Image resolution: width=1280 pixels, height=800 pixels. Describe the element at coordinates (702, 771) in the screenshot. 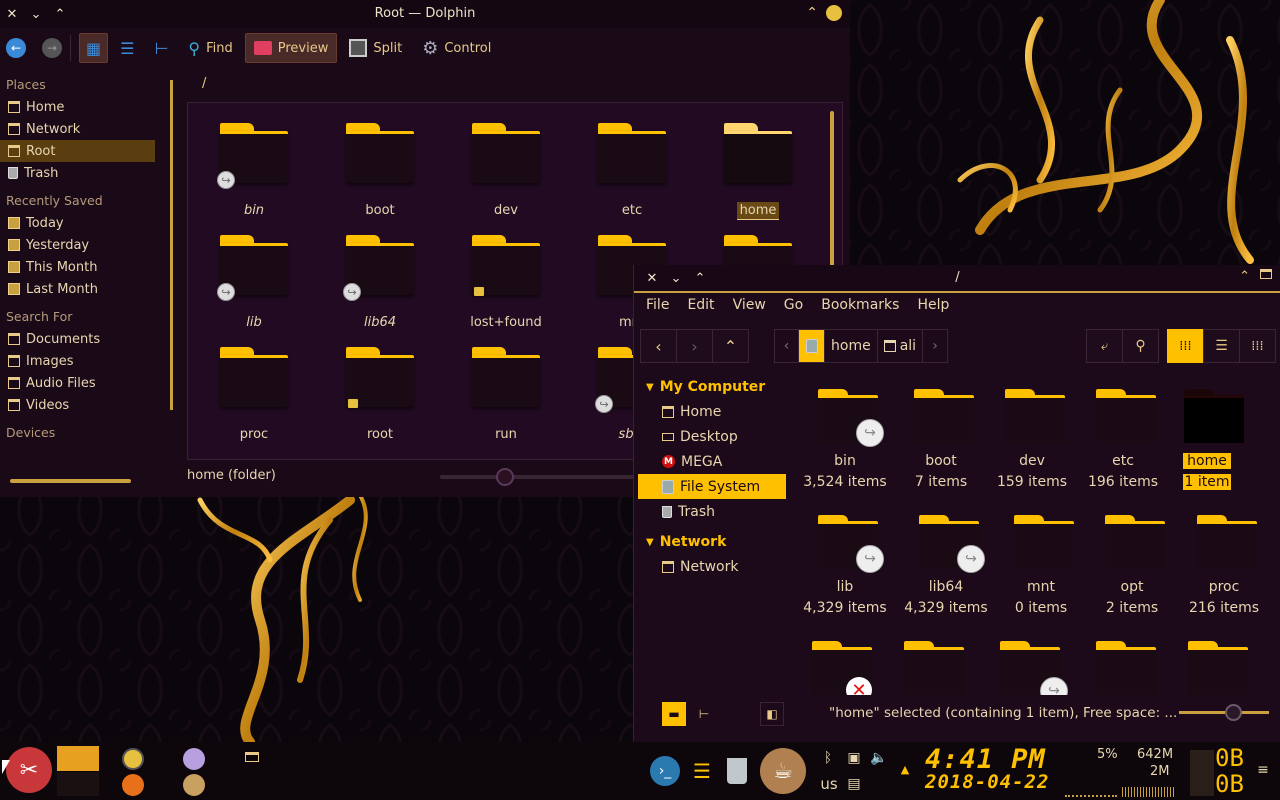

I see `menu-lines-icon: ☰` at that location.